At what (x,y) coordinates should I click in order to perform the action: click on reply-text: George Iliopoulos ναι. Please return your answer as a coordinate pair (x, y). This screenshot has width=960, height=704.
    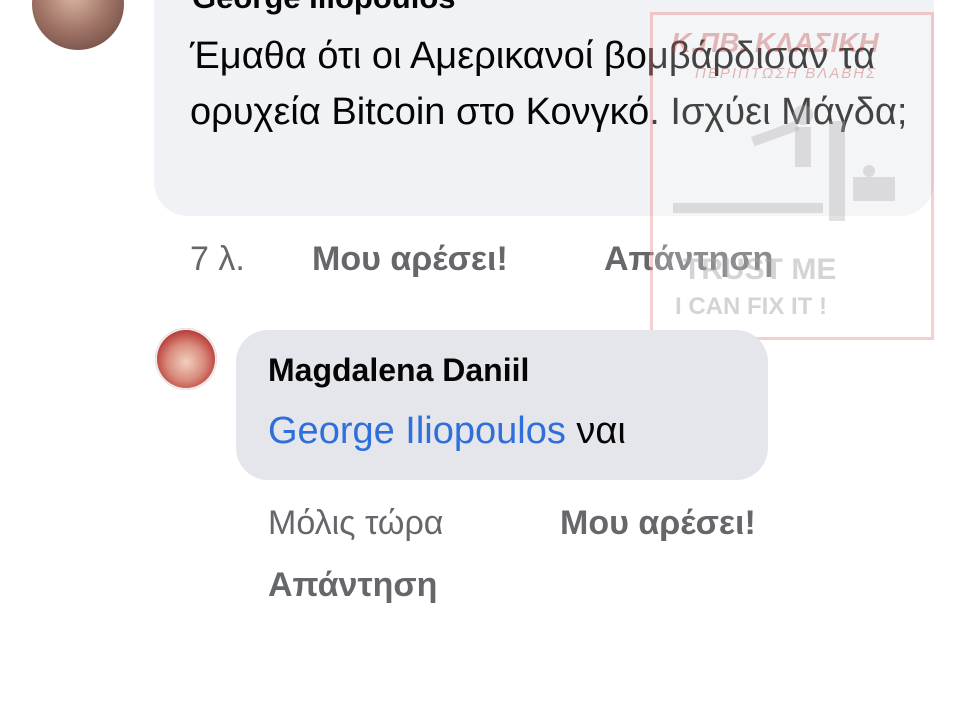
    Looking at the image, I should click on (447, 431).